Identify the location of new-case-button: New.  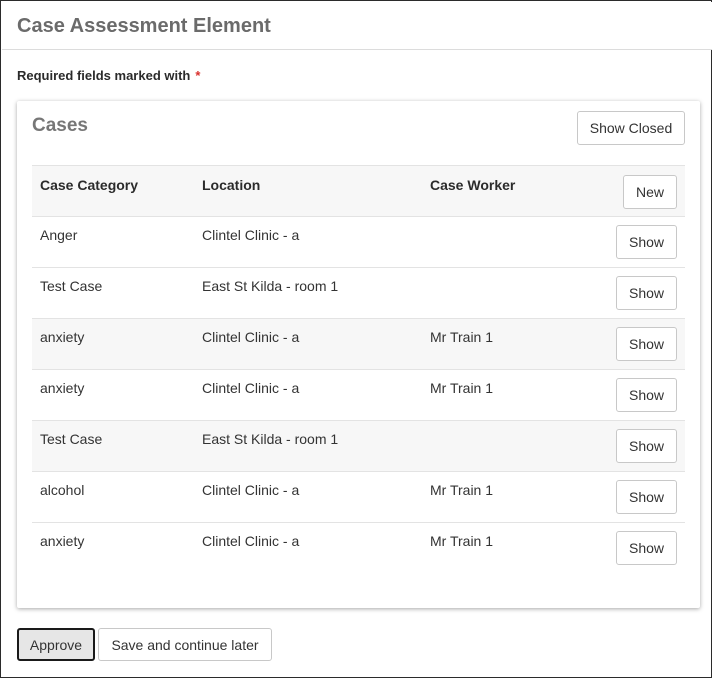
(650, 192).